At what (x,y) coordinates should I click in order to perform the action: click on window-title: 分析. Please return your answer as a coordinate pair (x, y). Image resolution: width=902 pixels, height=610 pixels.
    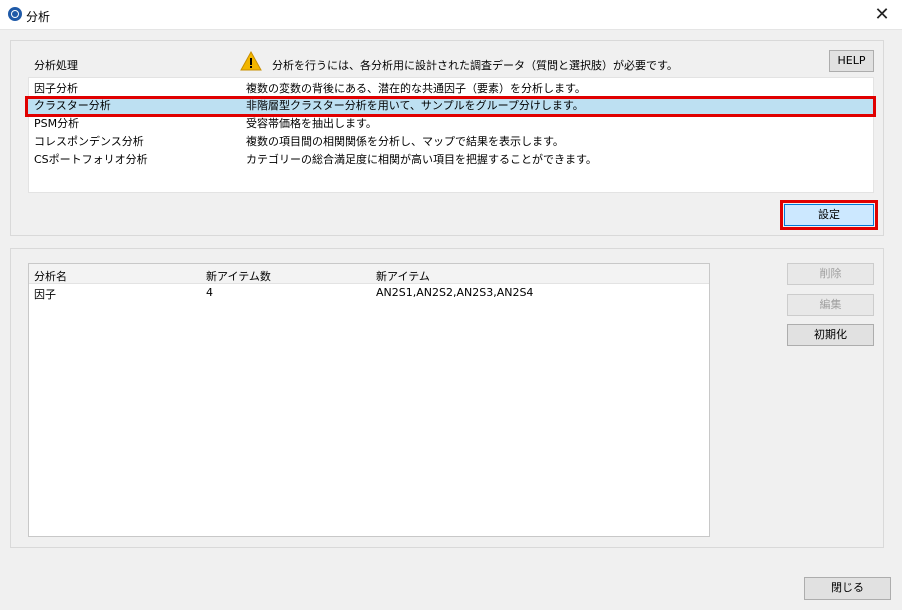
    Looking at the image, I should click on (38, 17).